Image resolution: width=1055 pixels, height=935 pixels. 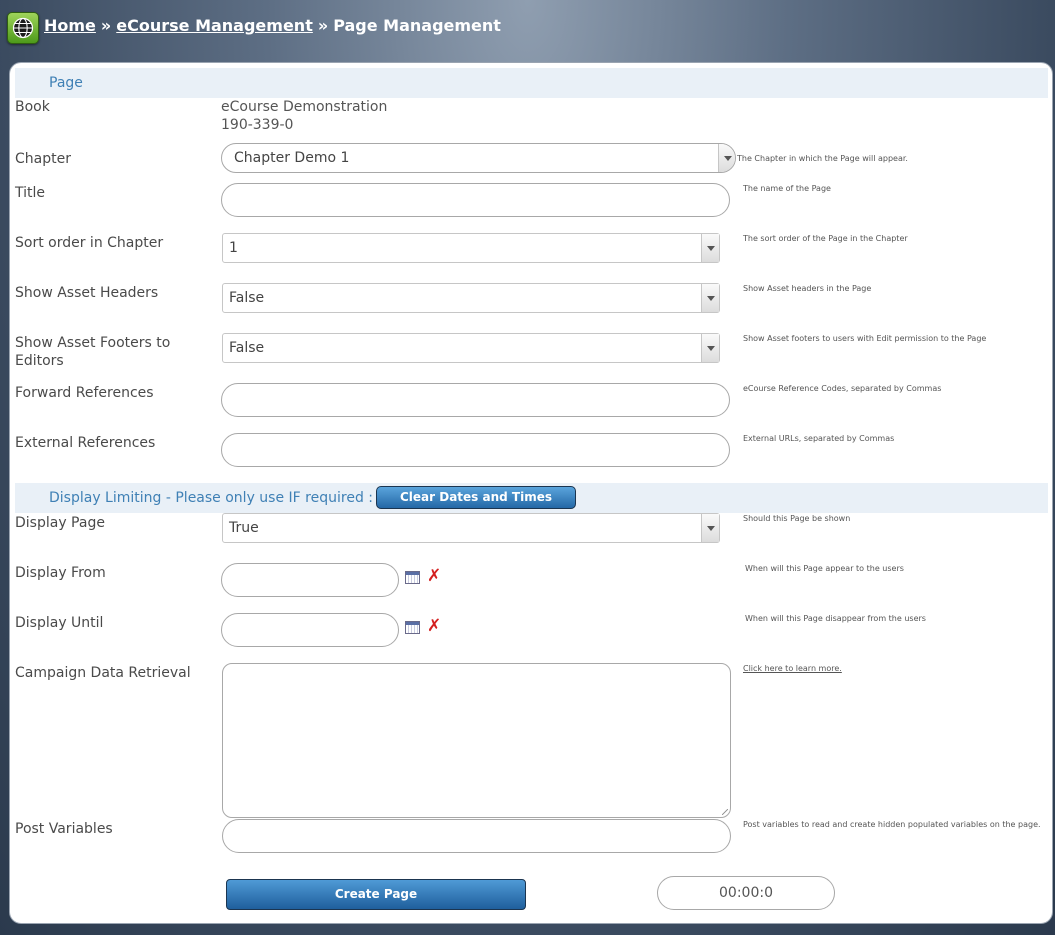 I want to click on campaign-textarea, so click(x=476, y=740).